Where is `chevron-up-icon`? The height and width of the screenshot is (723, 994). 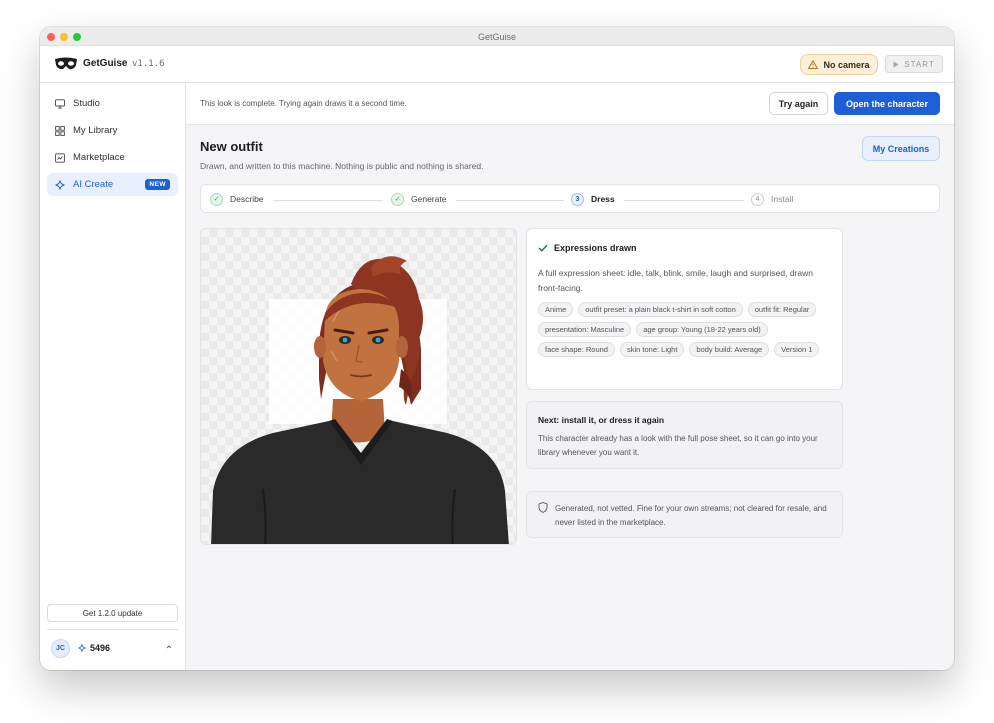 chevron-up-icon is located at coordinates (169, 647).